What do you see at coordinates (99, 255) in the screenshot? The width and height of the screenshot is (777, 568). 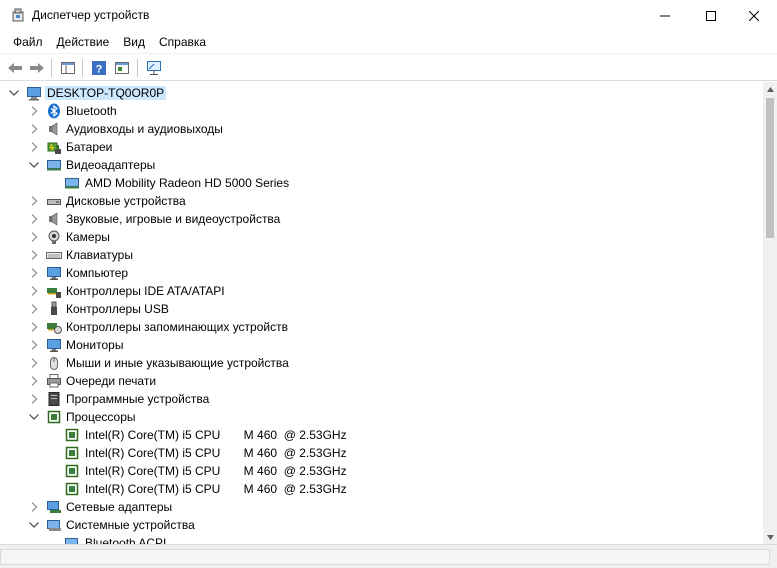 I see `tree-category-label: Клавиатуры` at bounding box center [99, 255].